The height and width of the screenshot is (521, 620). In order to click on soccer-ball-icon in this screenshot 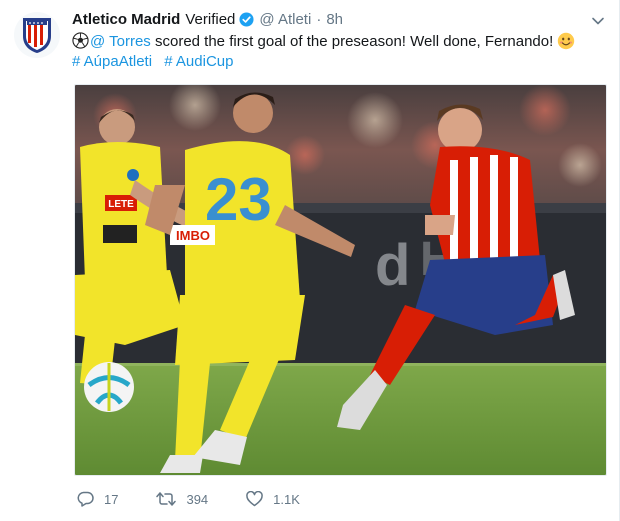, I will do `click(80, 40)`.